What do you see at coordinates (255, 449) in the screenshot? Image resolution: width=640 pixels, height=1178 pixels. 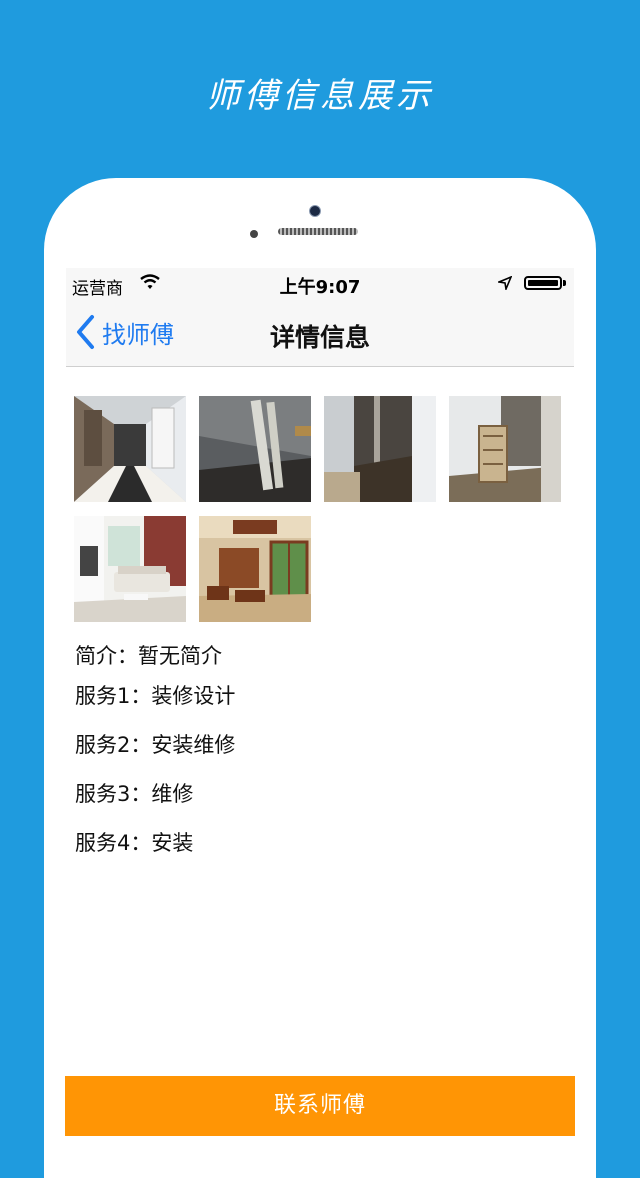 I see `photo-construction-pipes` at bounding box center [255, 449].